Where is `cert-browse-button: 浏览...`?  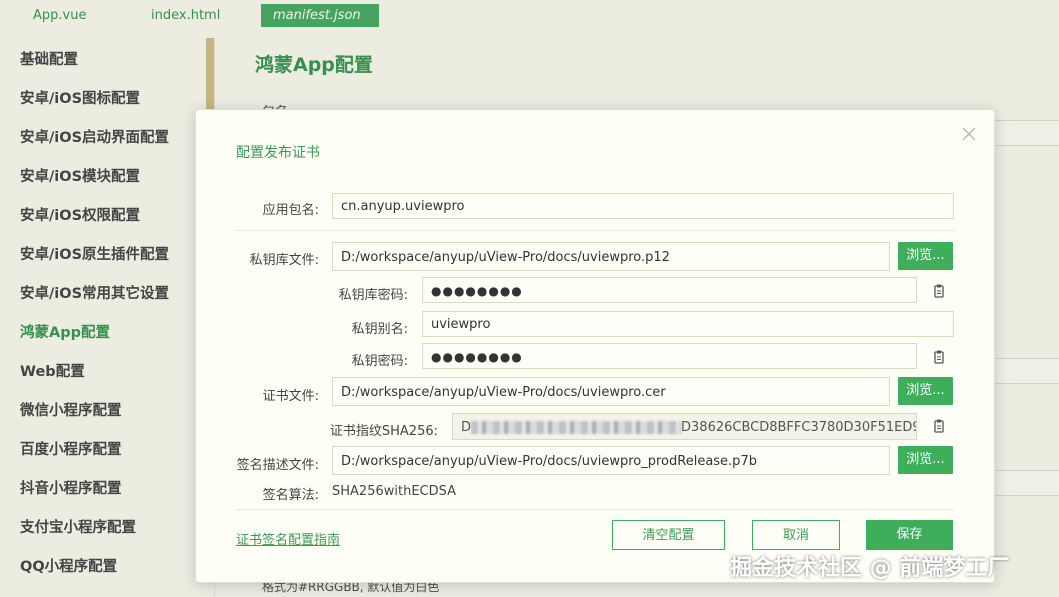 cert-browse-button: 浏览... is located at coordinates (925, 391).